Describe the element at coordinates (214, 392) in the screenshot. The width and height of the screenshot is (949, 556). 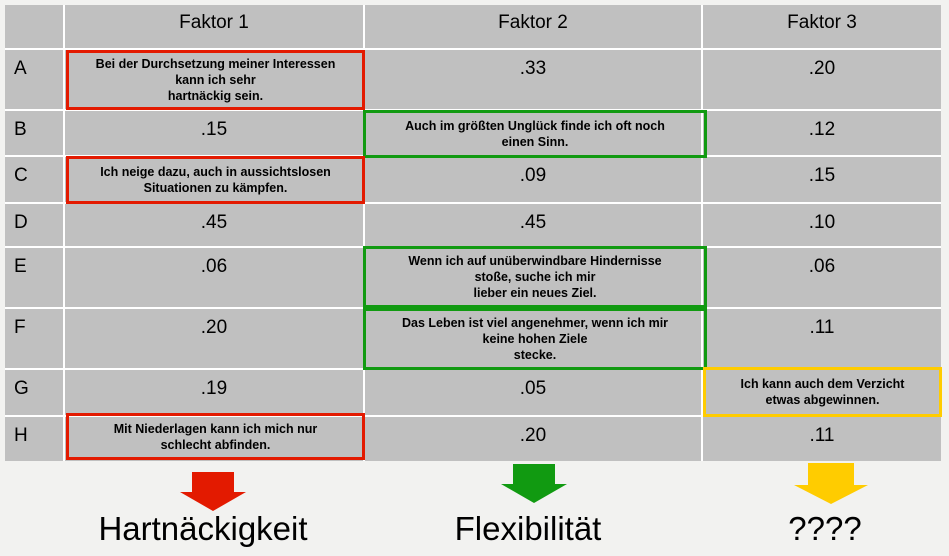
I see `cell-g-1: .19` at that location.